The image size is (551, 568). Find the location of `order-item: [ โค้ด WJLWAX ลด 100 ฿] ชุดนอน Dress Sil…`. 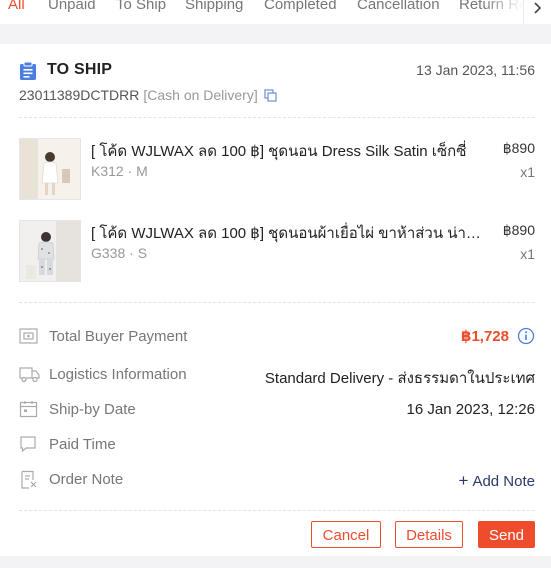

order-item: [ โค้ด WJLWAX ลด 100 ฿] ชุดนอน Dress Sil… is located at coordinates (277, 169).